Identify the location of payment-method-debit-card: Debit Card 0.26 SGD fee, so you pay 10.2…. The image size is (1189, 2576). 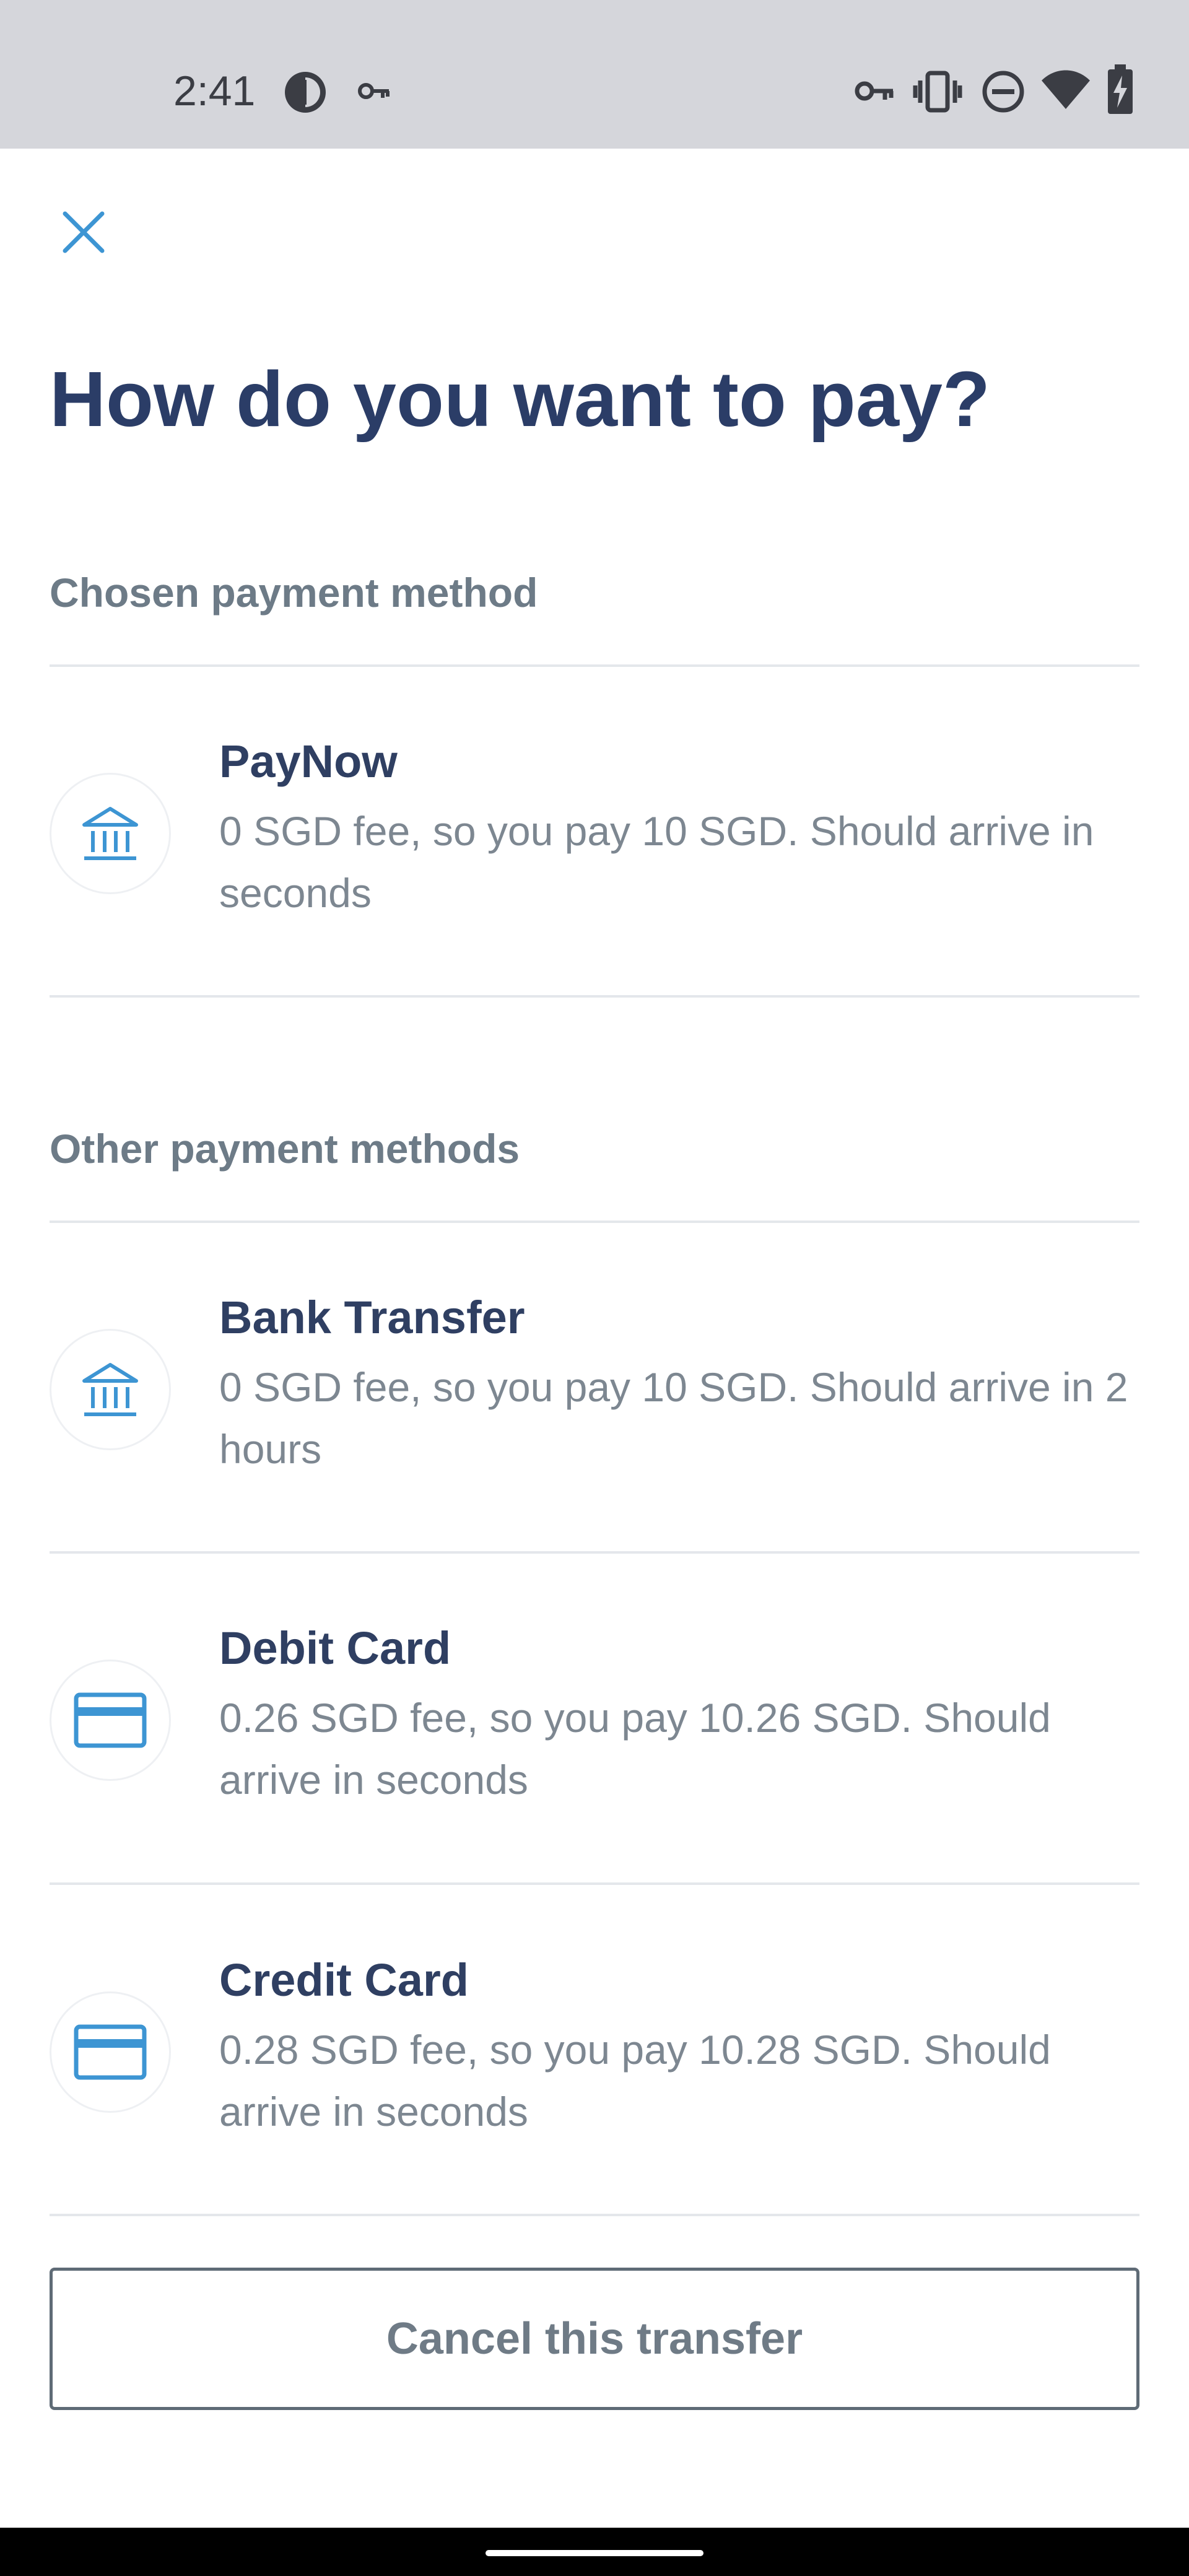
(594, 1722).